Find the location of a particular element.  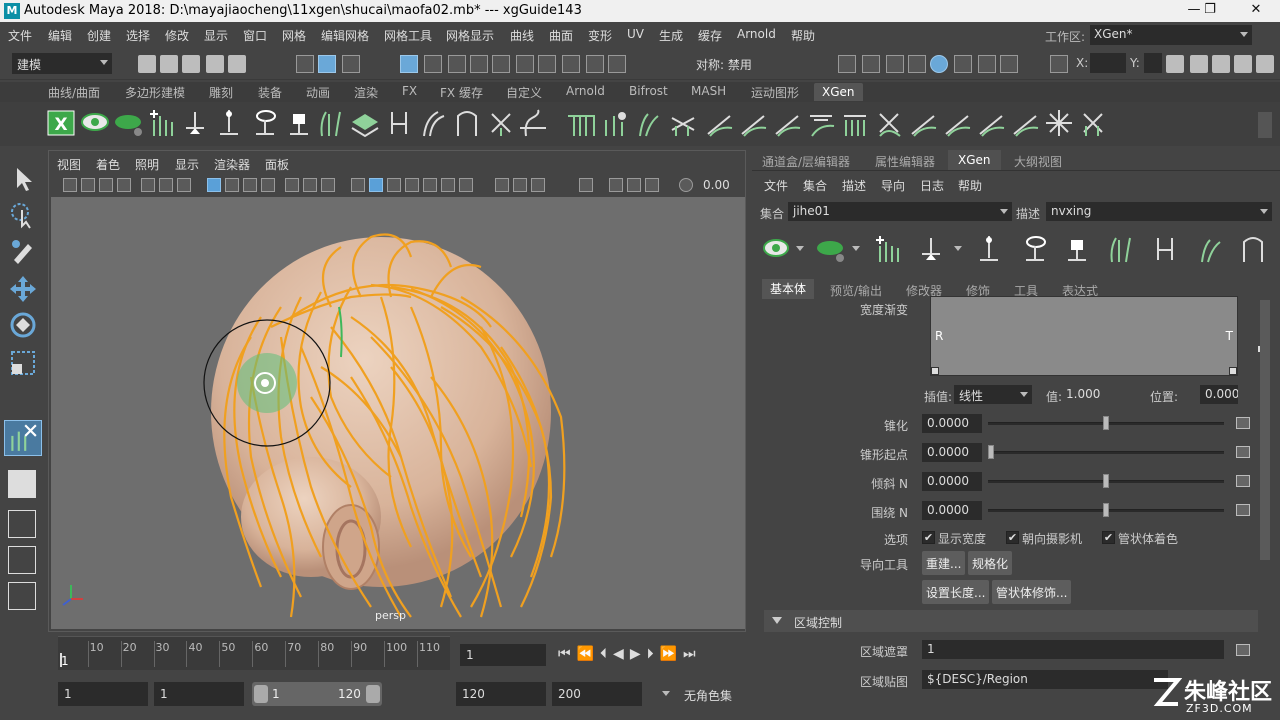

arnold-render-icon is located at coordinates (963, 64).